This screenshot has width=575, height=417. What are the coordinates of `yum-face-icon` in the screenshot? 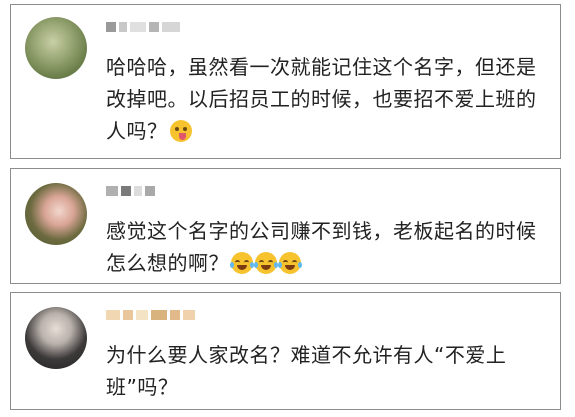 It's located at (180, 131).